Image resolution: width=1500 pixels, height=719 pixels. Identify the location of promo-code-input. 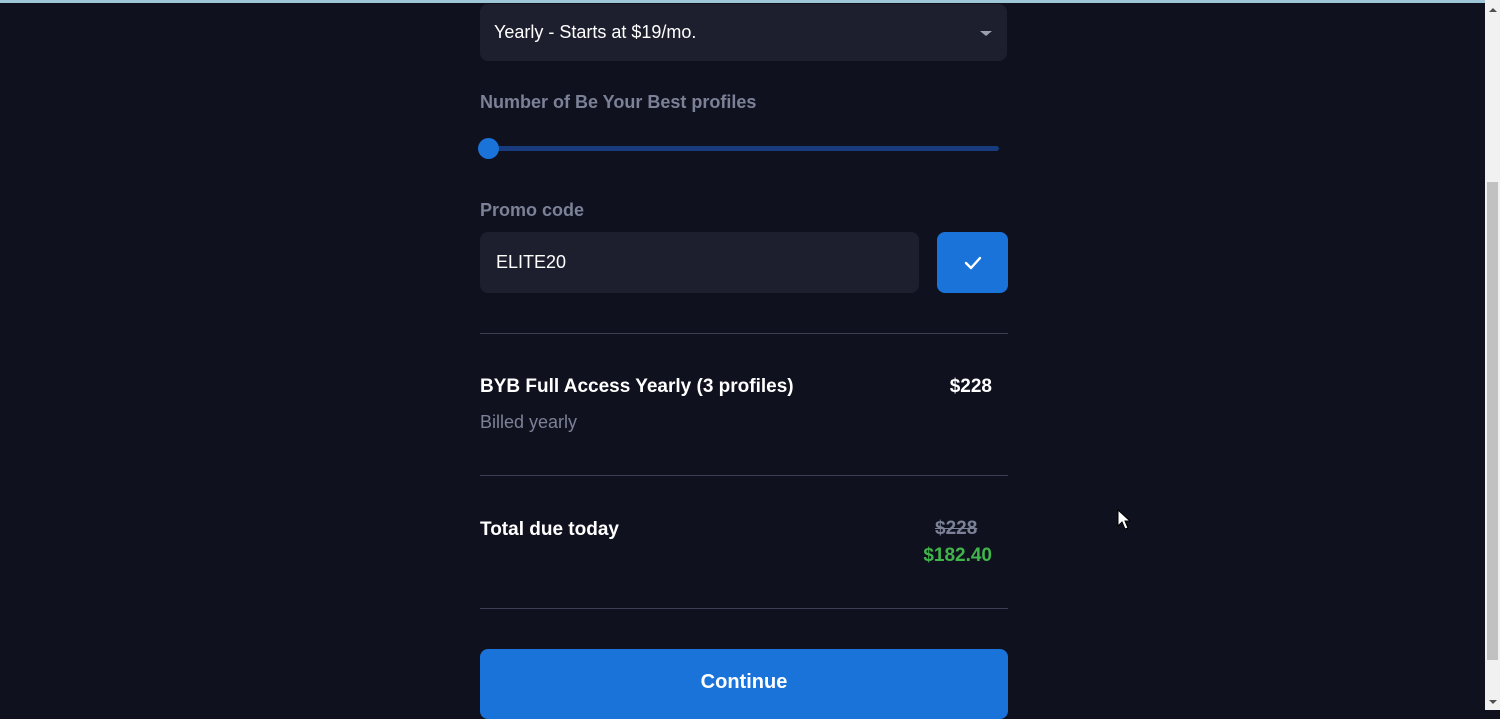
(699, 262).